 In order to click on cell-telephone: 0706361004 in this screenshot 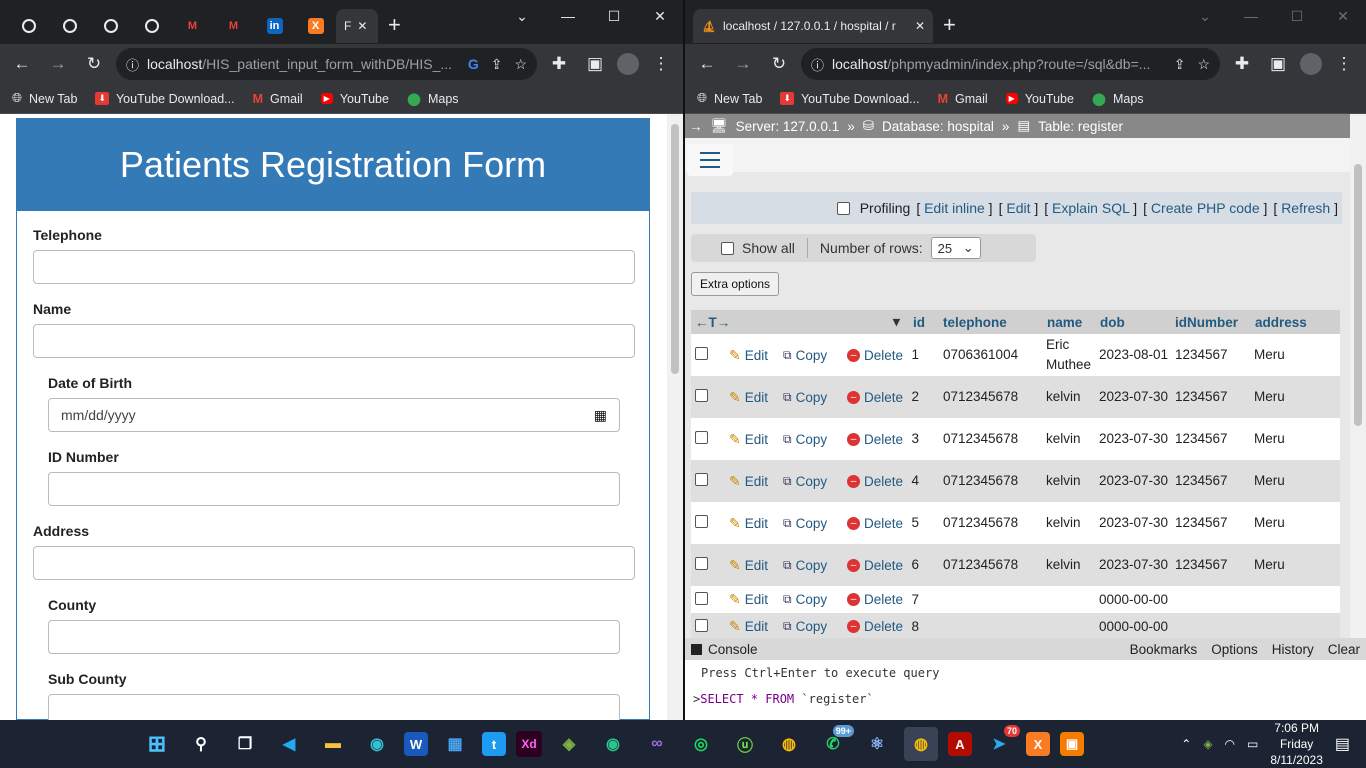, I will do `click(980, 355)`.